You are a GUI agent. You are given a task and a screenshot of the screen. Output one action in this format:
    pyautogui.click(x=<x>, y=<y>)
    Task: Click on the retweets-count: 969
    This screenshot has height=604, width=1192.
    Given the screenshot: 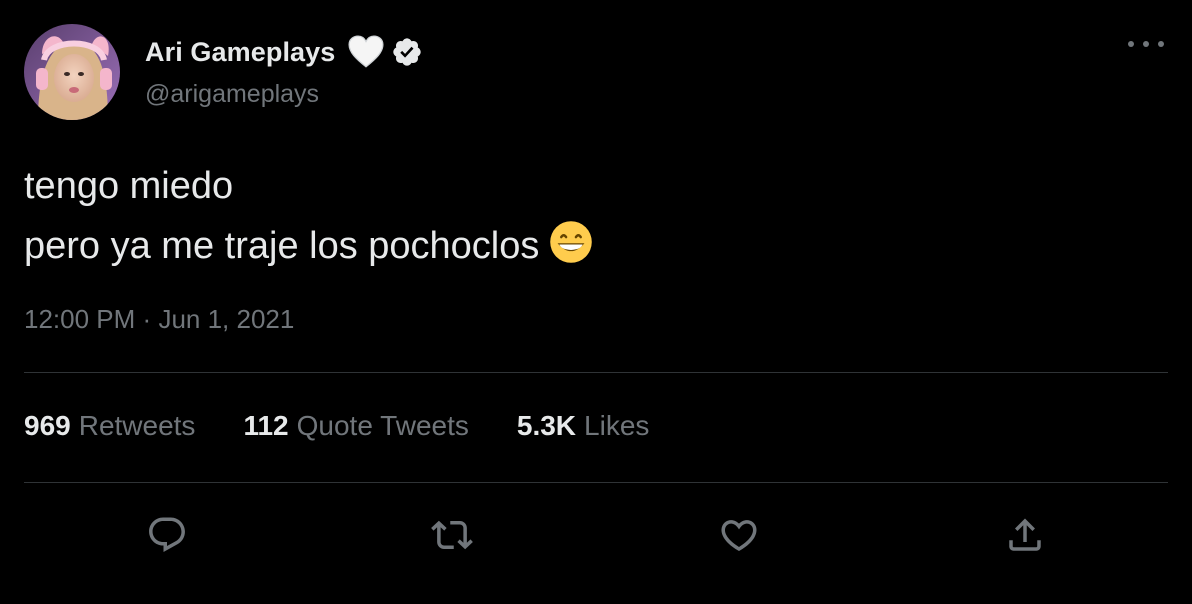 What is the action you would take?
    pyautogui.click(x=47, y=425)
    